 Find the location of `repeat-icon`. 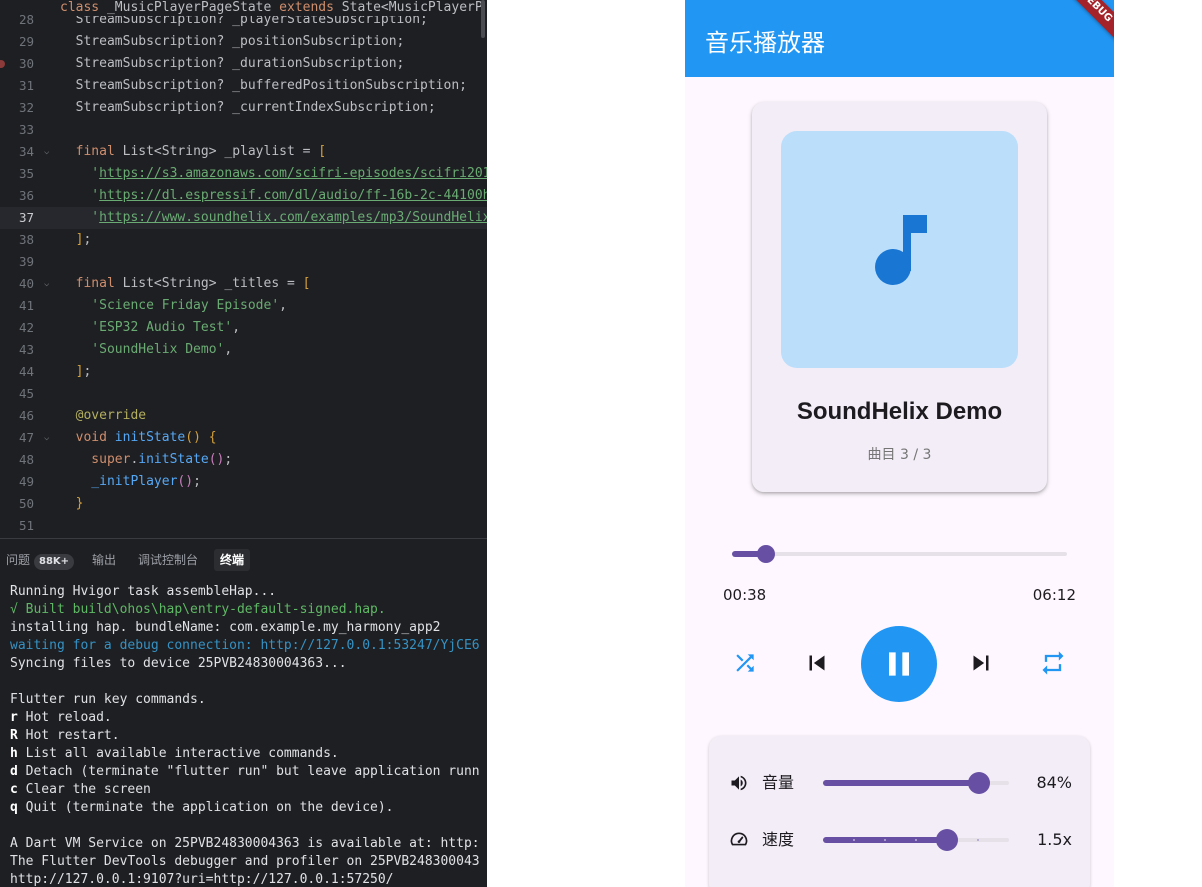

repeat-icon is located at coordinates (1053, 663).